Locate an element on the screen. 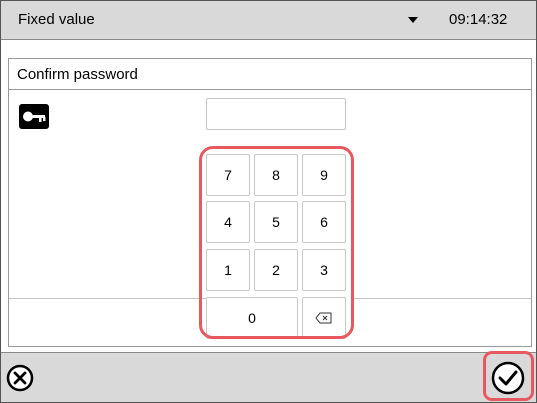 This screenshot has height=403, width=537. cancel-circle-x-icon is located at coordinates (20, 378).